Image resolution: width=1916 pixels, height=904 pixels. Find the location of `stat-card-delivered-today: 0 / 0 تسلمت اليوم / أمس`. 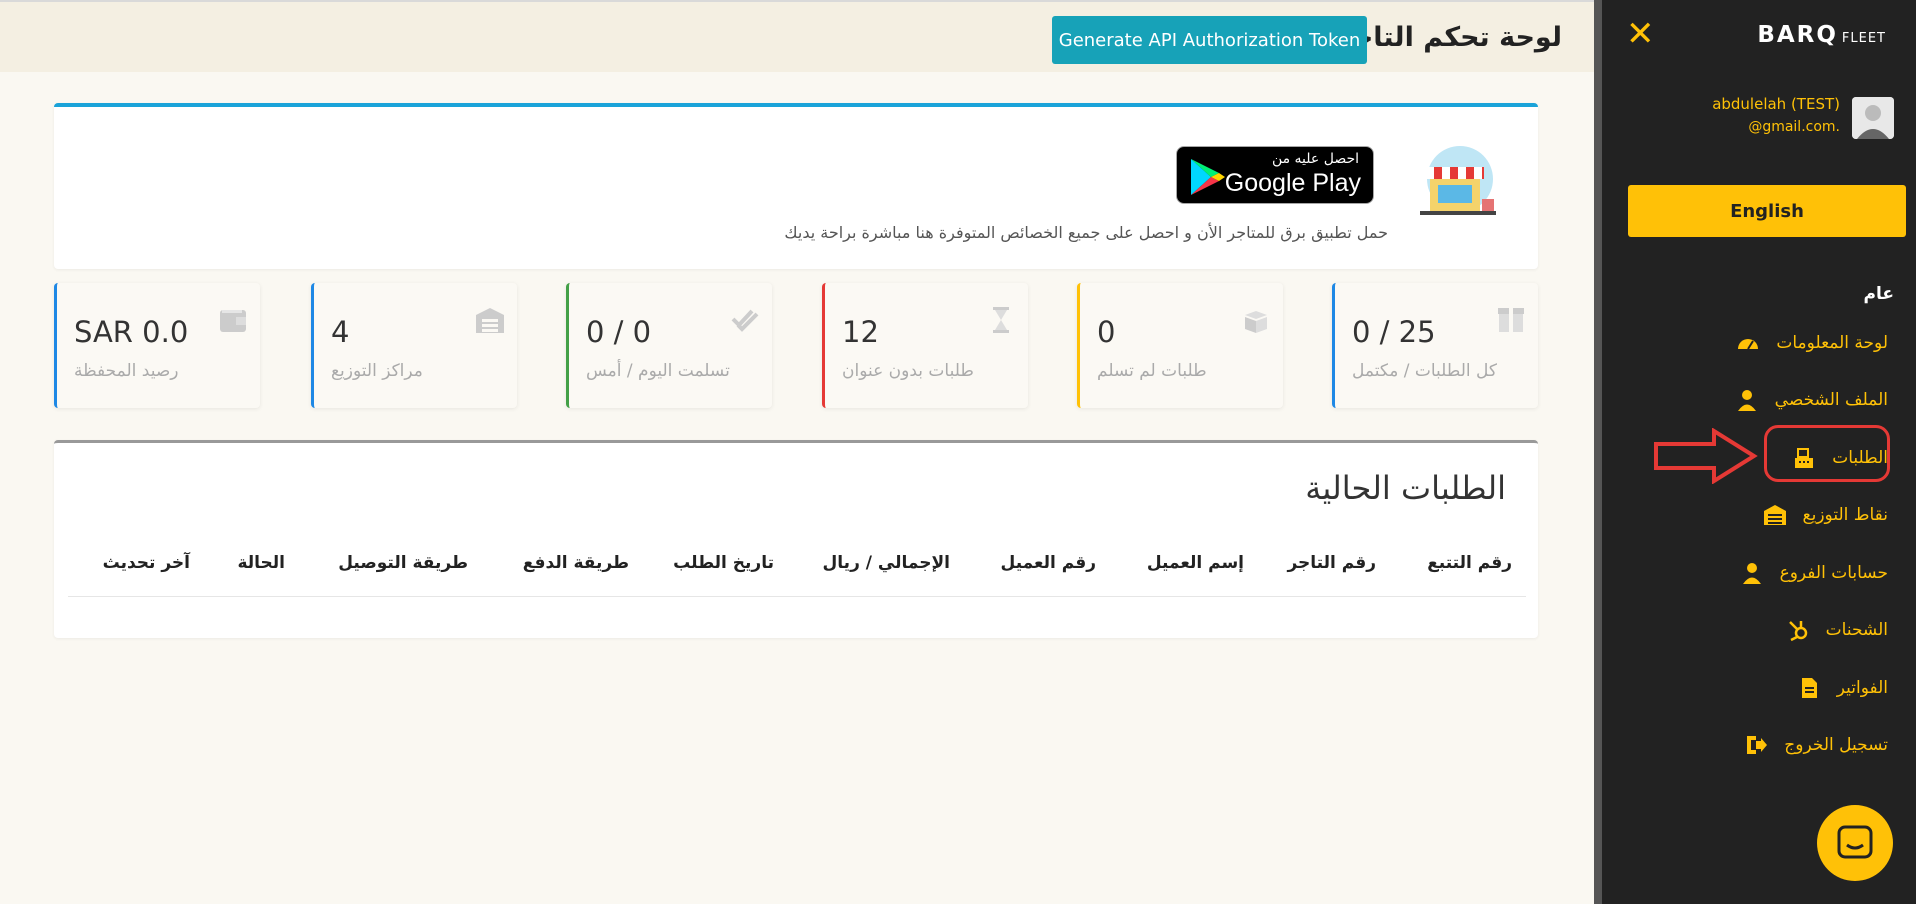

stat-card-delivered-today: 0 / 0 تسلمت اليوم / أمس is located at coordinates (669, 345).